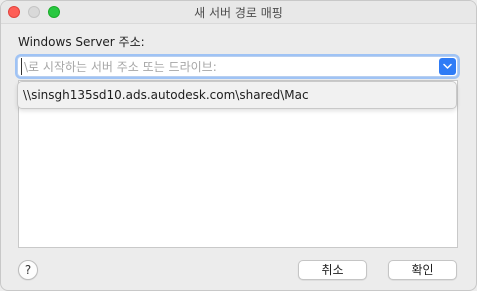 Image resolution: width=477 pixels, height=291 pixels. I want to click on server-address-input, so click(228, 66).